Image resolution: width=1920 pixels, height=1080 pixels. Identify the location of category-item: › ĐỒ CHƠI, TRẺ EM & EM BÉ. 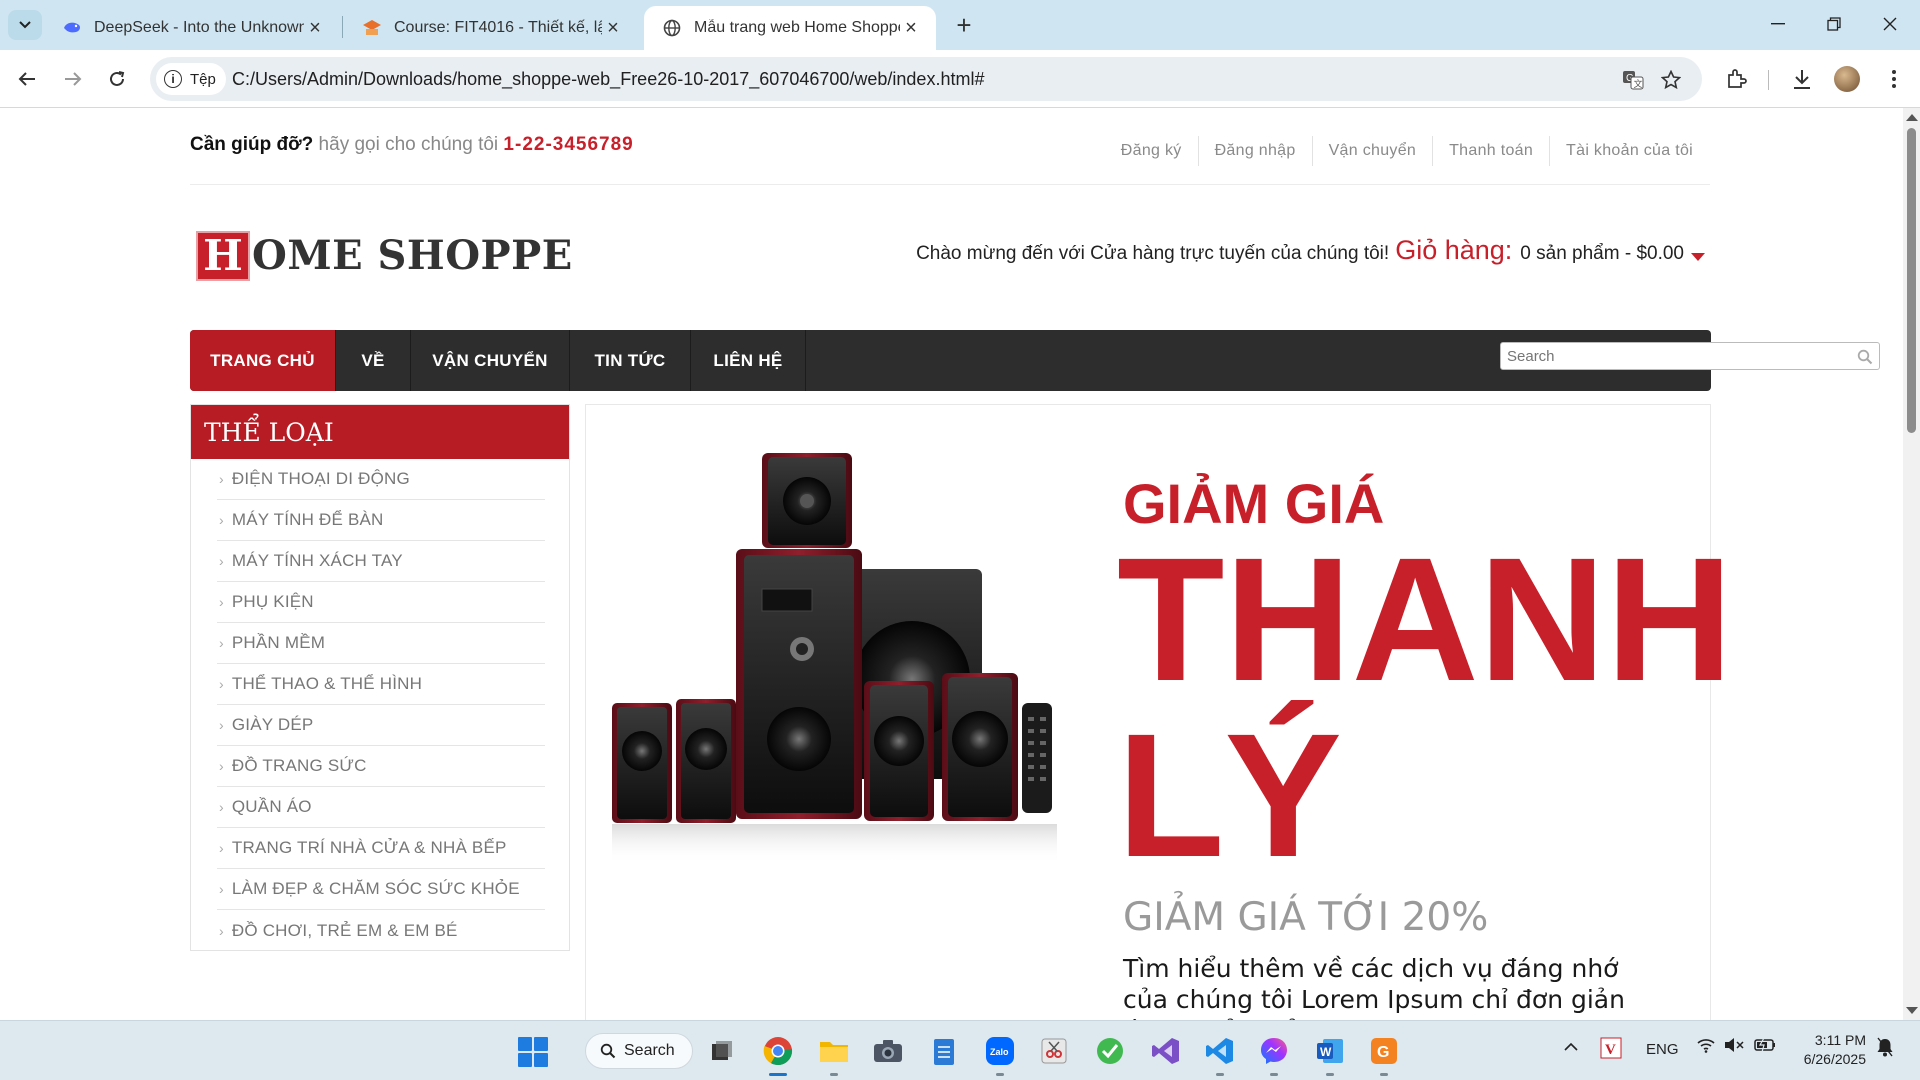
(381, 930).